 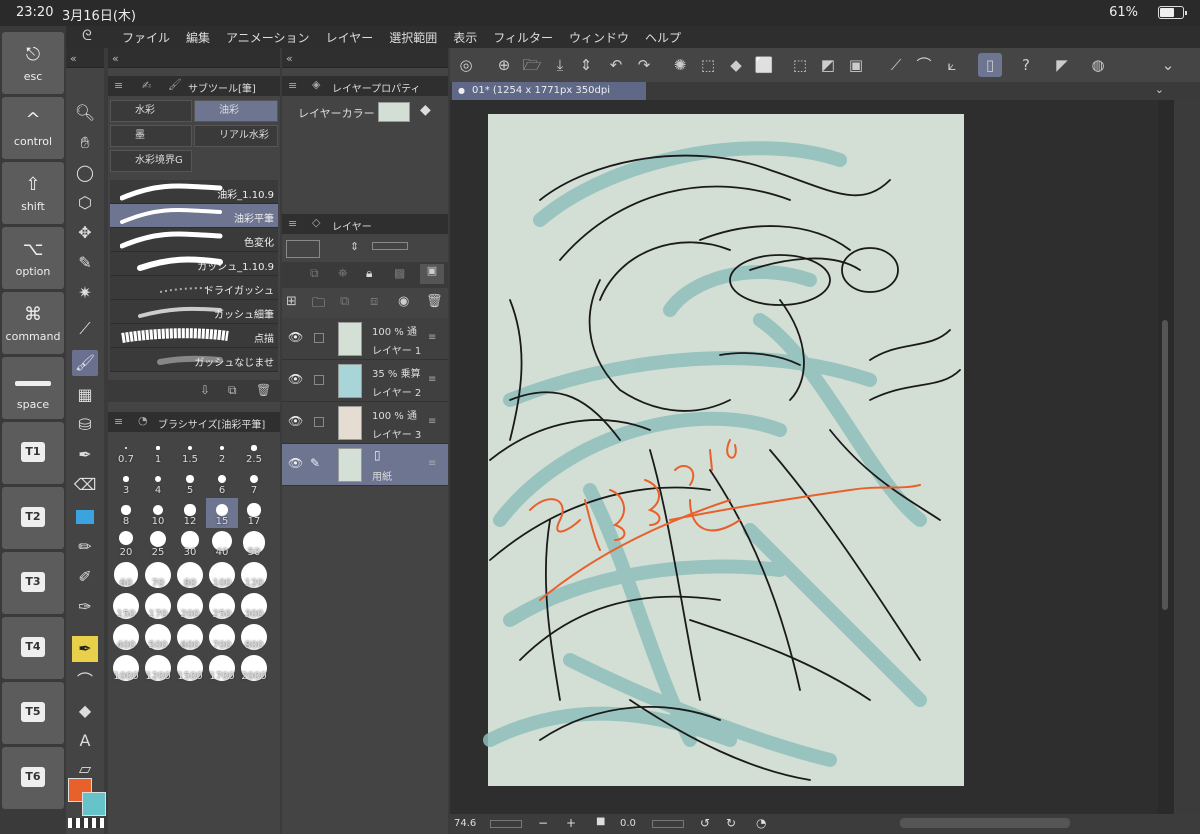 What do you see at coordinates (85, 329) in the screenshot?
I see `ruler-tool-icon: ⟋` at bounding box center [85, 329].